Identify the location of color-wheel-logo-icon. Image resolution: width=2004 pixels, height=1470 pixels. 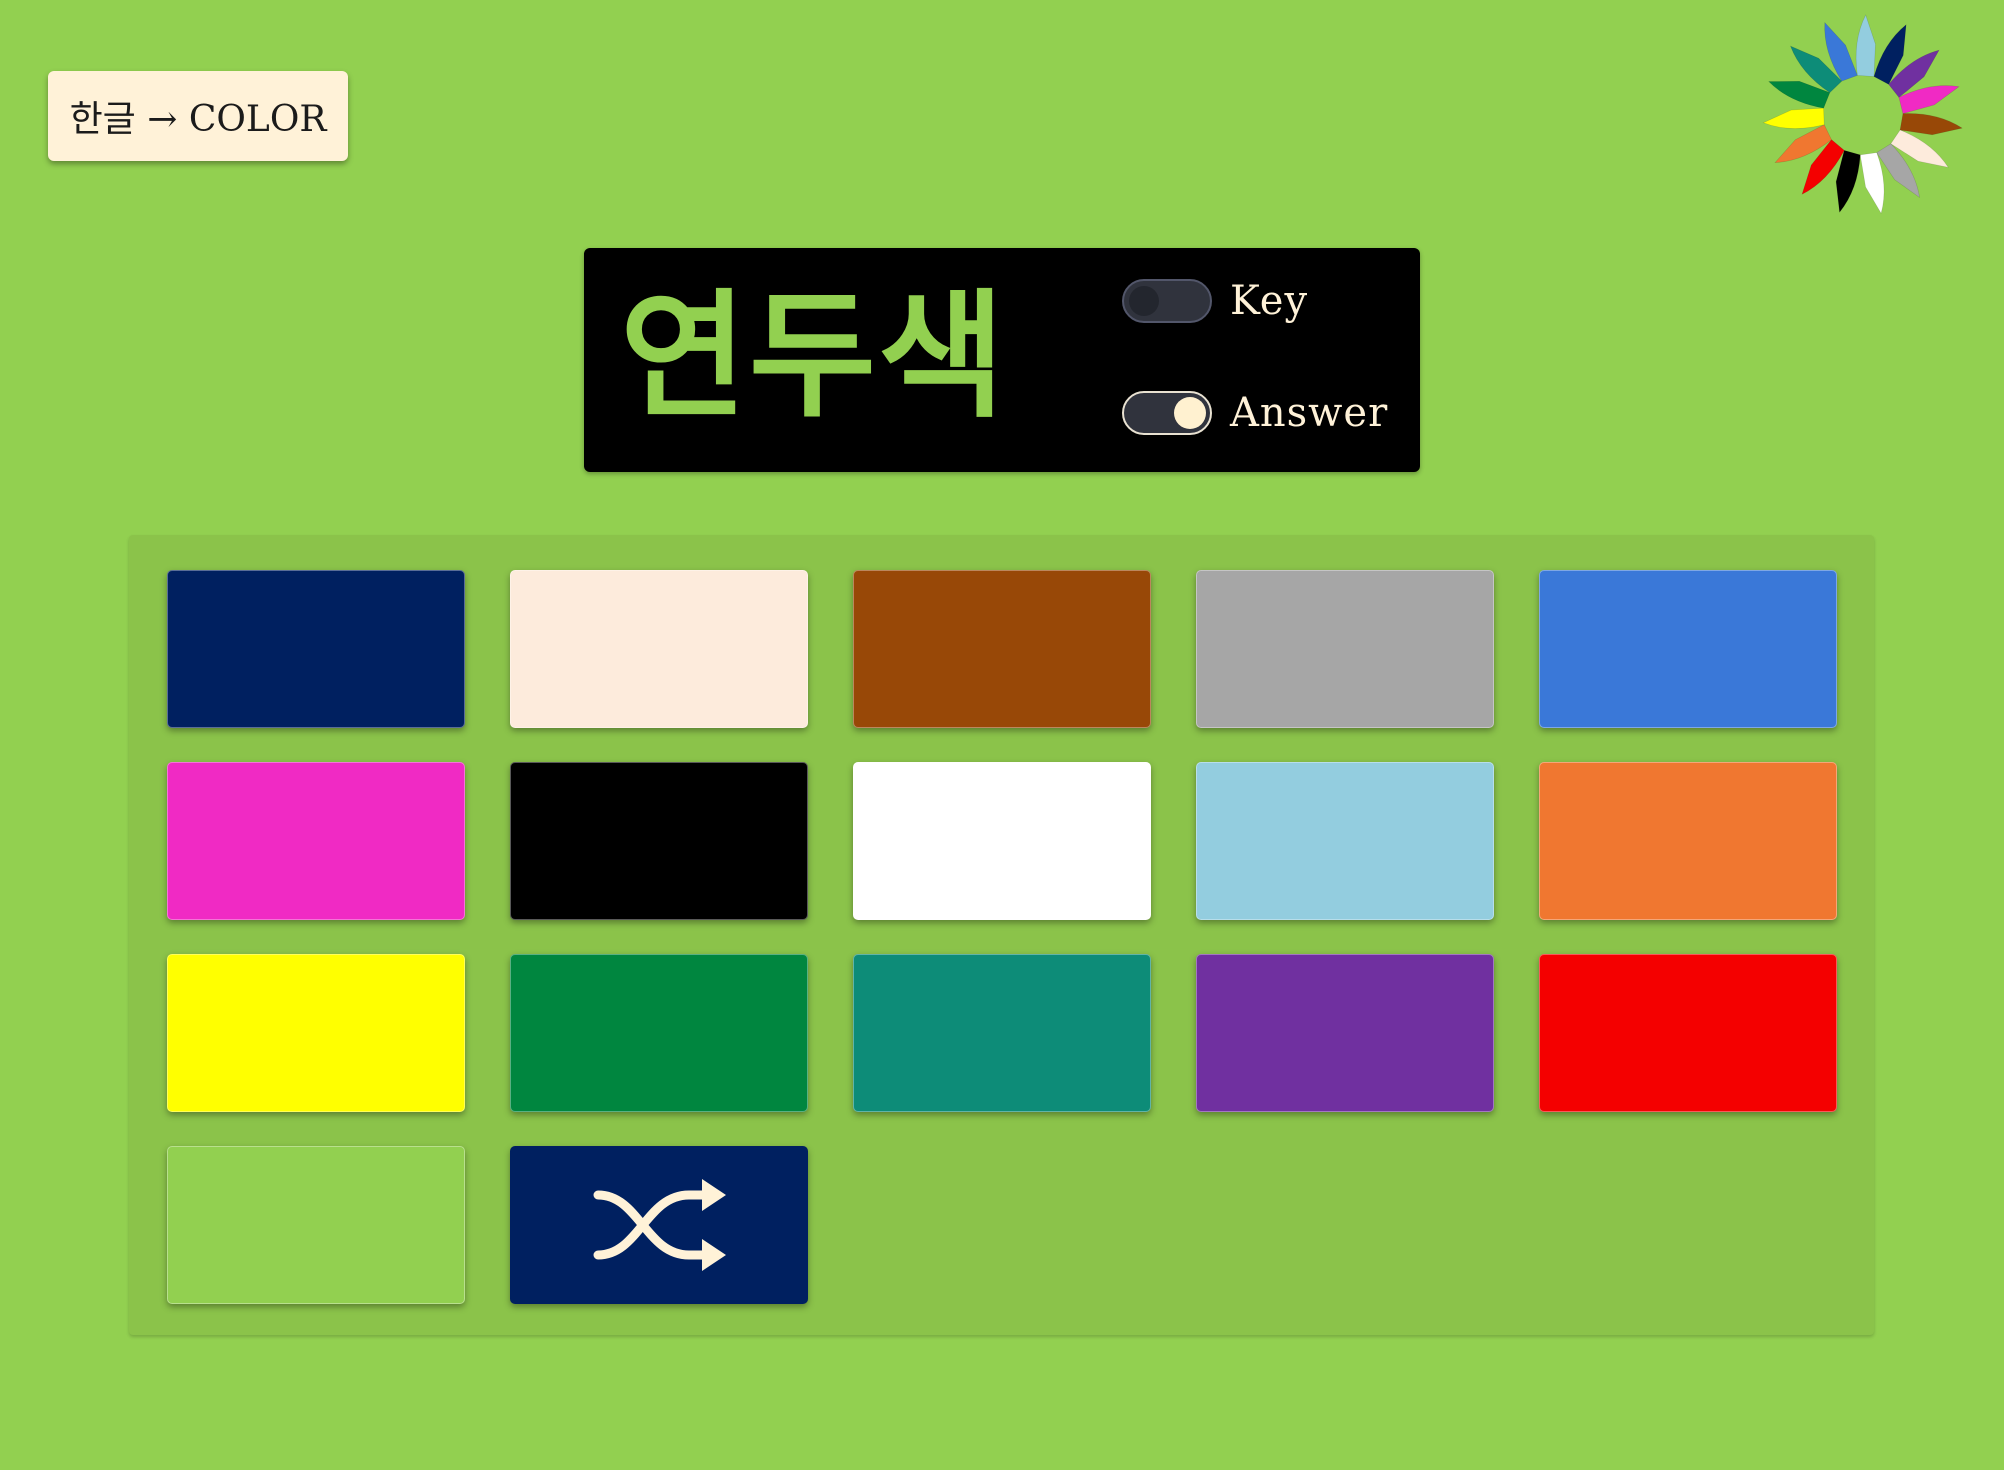
(1862, 114).